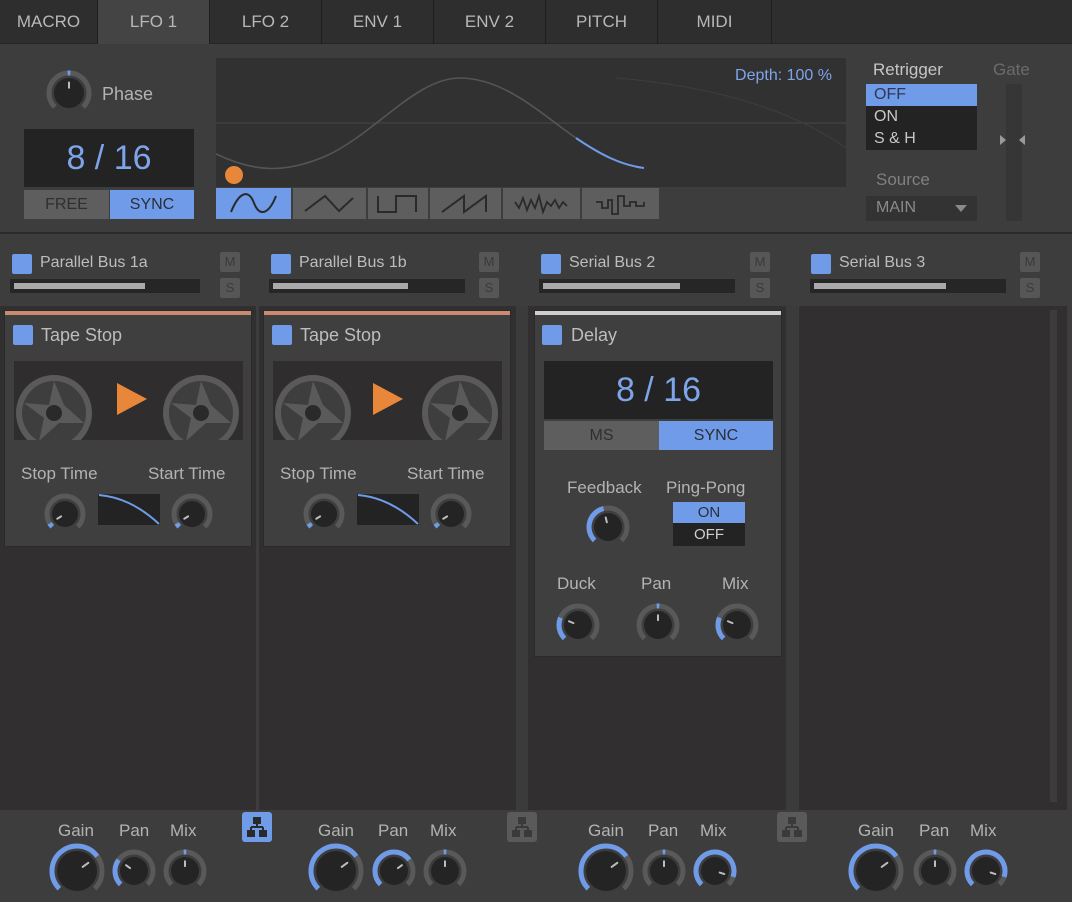 The width and height of the screenshot is (1072, 902). What do you see at coordinates (531, 122) in the screenshot?
I see `lfo-waveform-display: Depth: 100 %` at bounding box center [531, 122].